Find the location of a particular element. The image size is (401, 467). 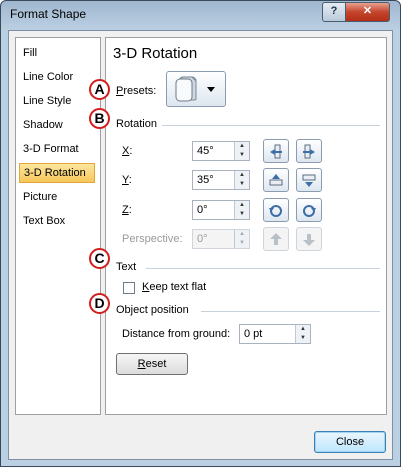

x-rotation-input: 45° ▲ ▼ is located at coordinates (221, 151).